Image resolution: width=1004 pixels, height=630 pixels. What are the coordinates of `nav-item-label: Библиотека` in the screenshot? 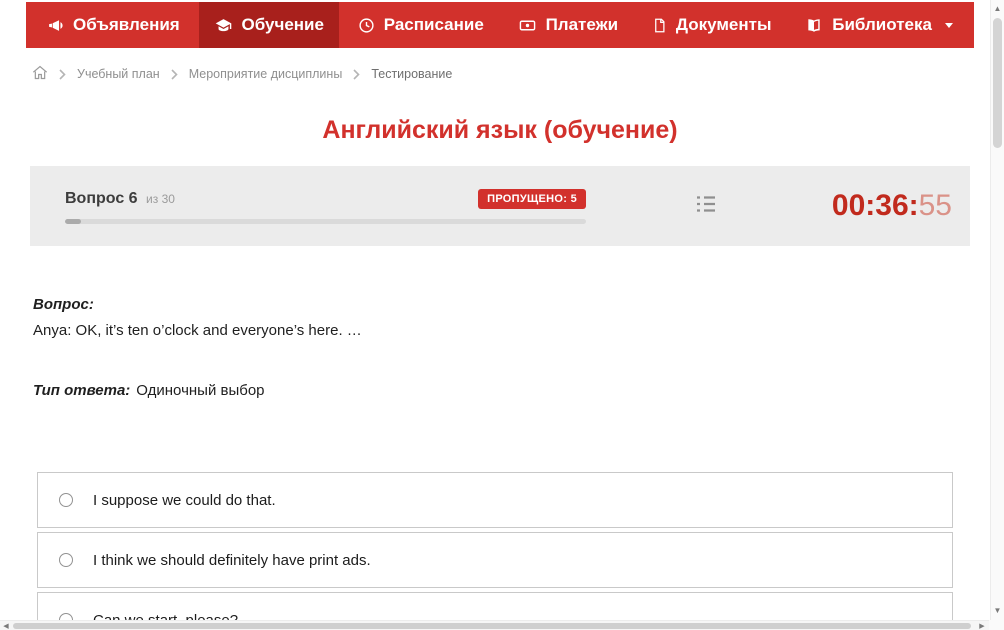 It's located at (882, 24).